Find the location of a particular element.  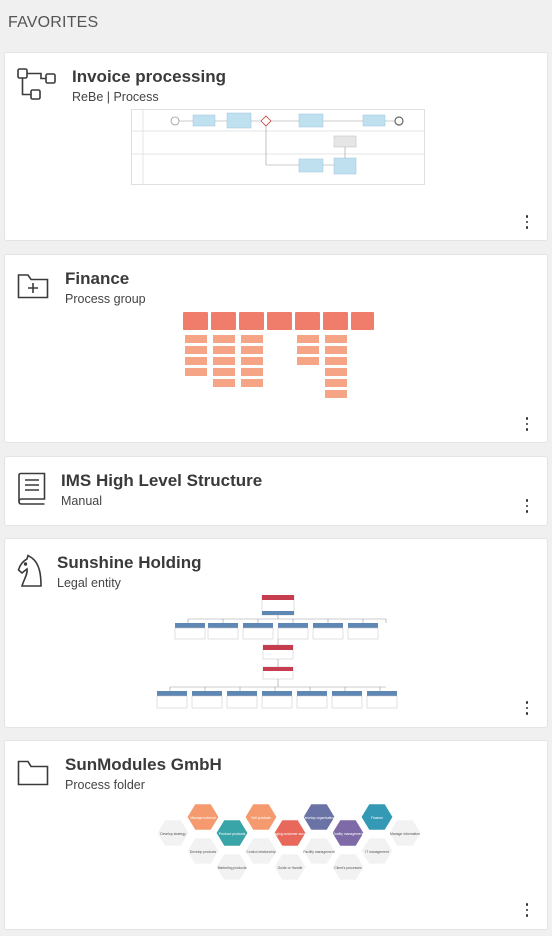

card-title: Finance is located at coordinates (97, 279).